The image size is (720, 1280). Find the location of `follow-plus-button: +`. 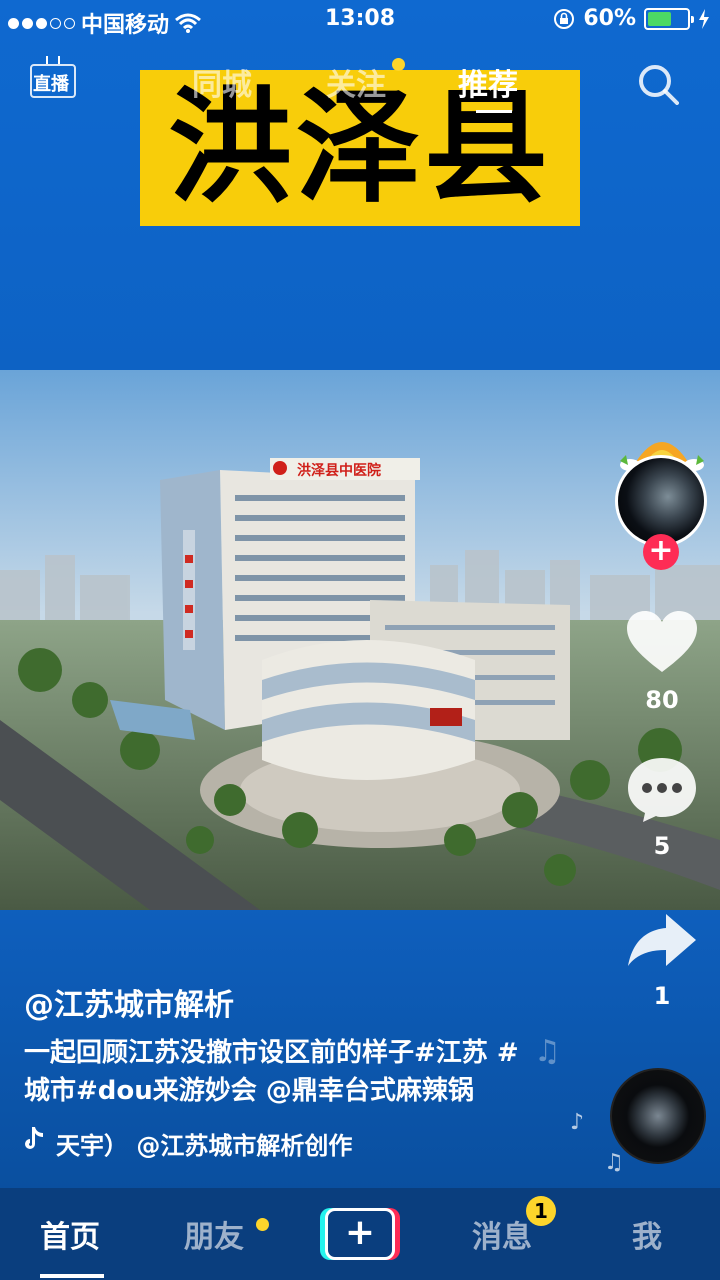

follow-plus-button: + is located at coordinates (661, 552).